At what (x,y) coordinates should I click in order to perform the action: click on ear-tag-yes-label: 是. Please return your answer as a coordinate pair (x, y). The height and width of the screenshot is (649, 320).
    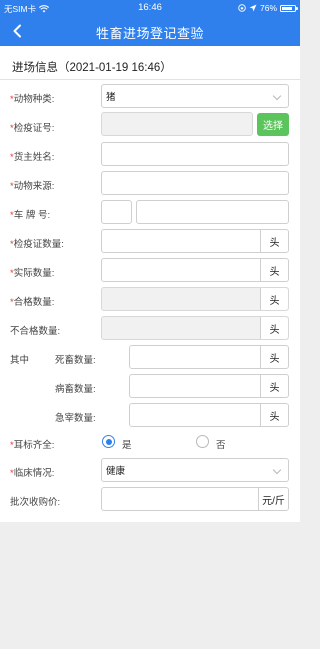
    Looking at the image, I should click on (127, 445).